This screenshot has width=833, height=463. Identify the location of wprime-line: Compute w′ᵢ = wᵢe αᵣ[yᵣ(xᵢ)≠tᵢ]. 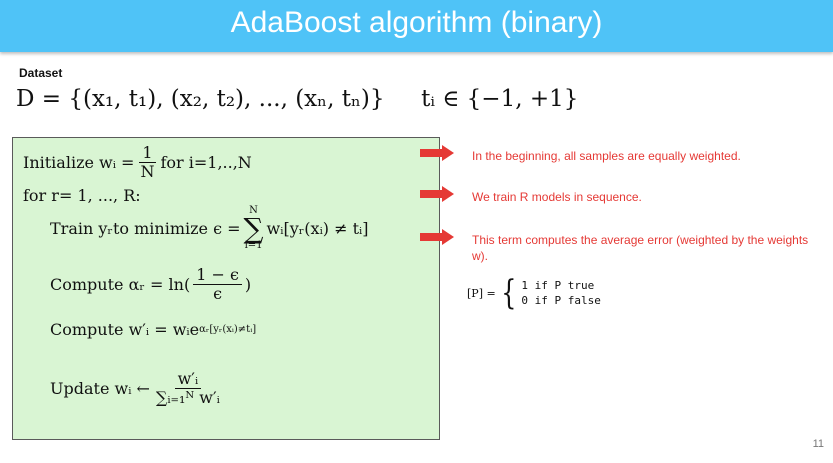
(153, 329).